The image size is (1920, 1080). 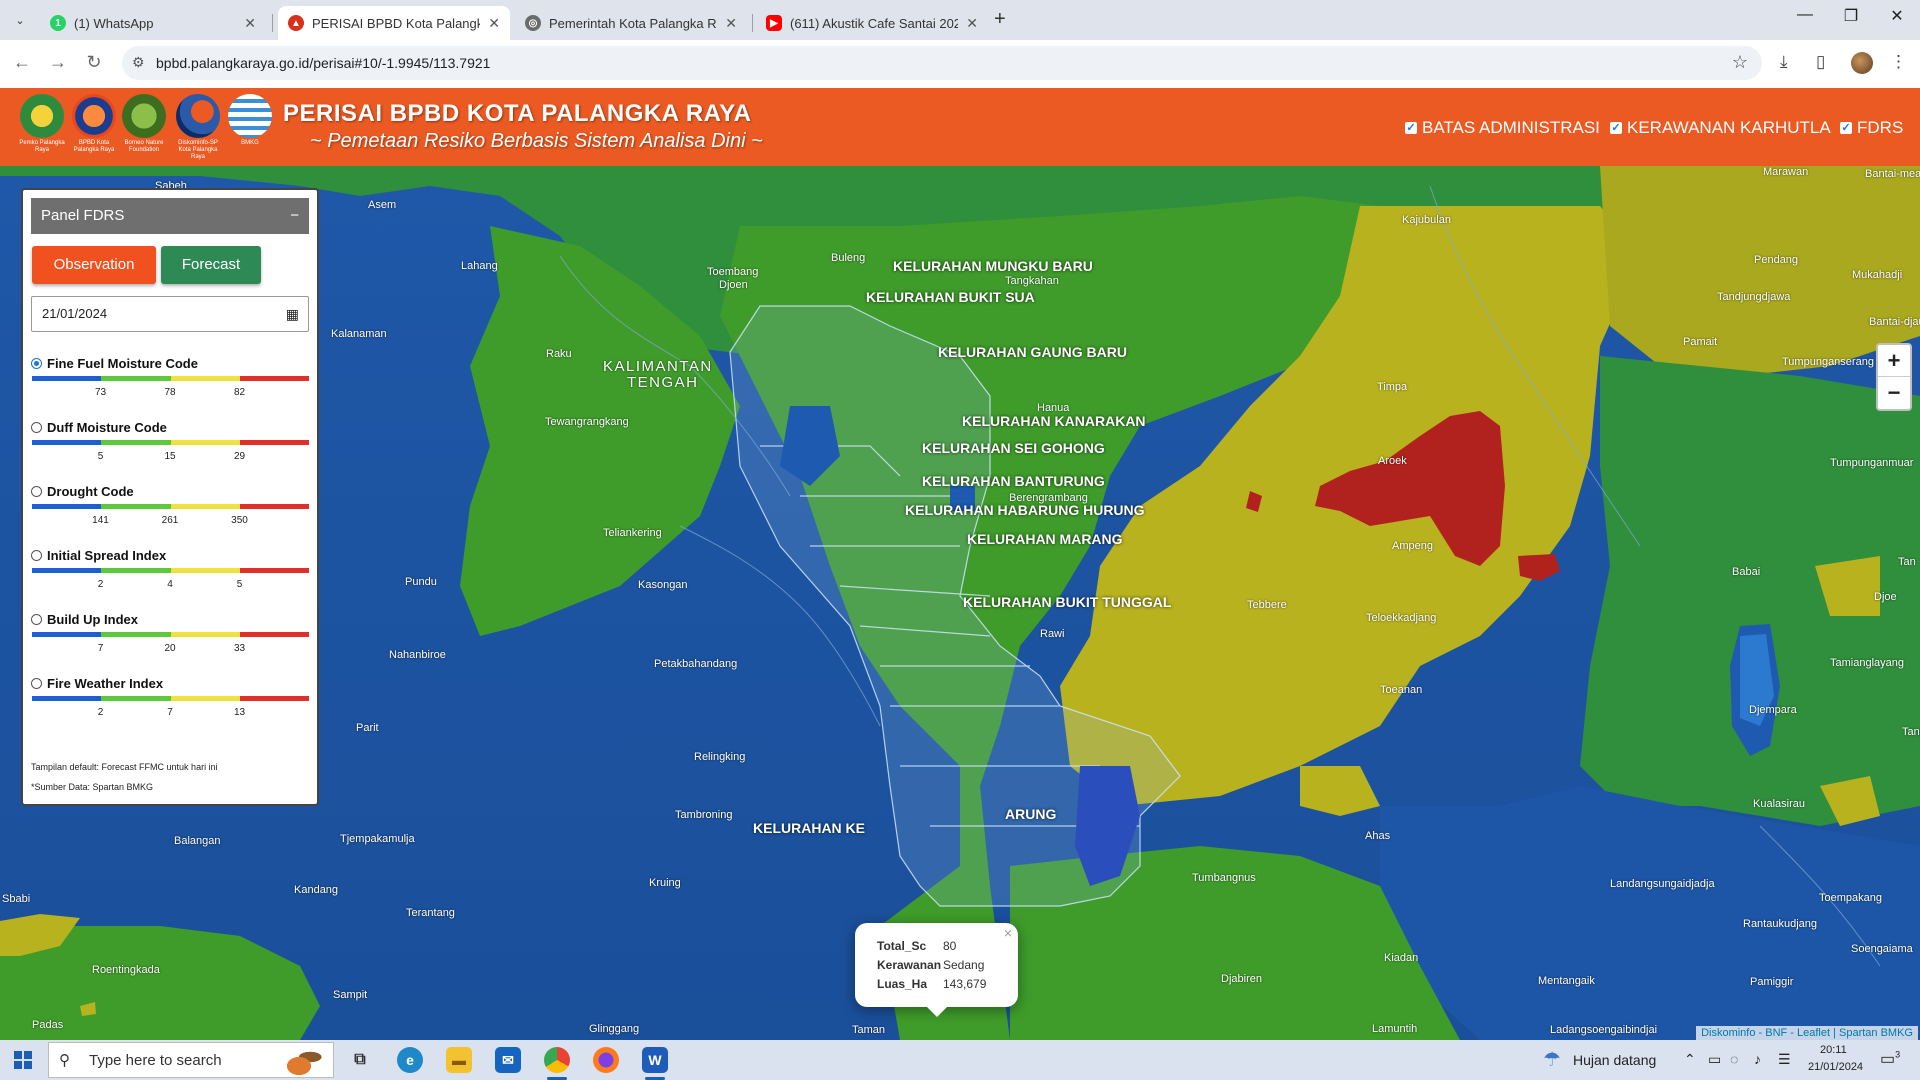 I want to click on index-option-isi: Initial Spread Index 2 4 5, so click(x=170, y=569).